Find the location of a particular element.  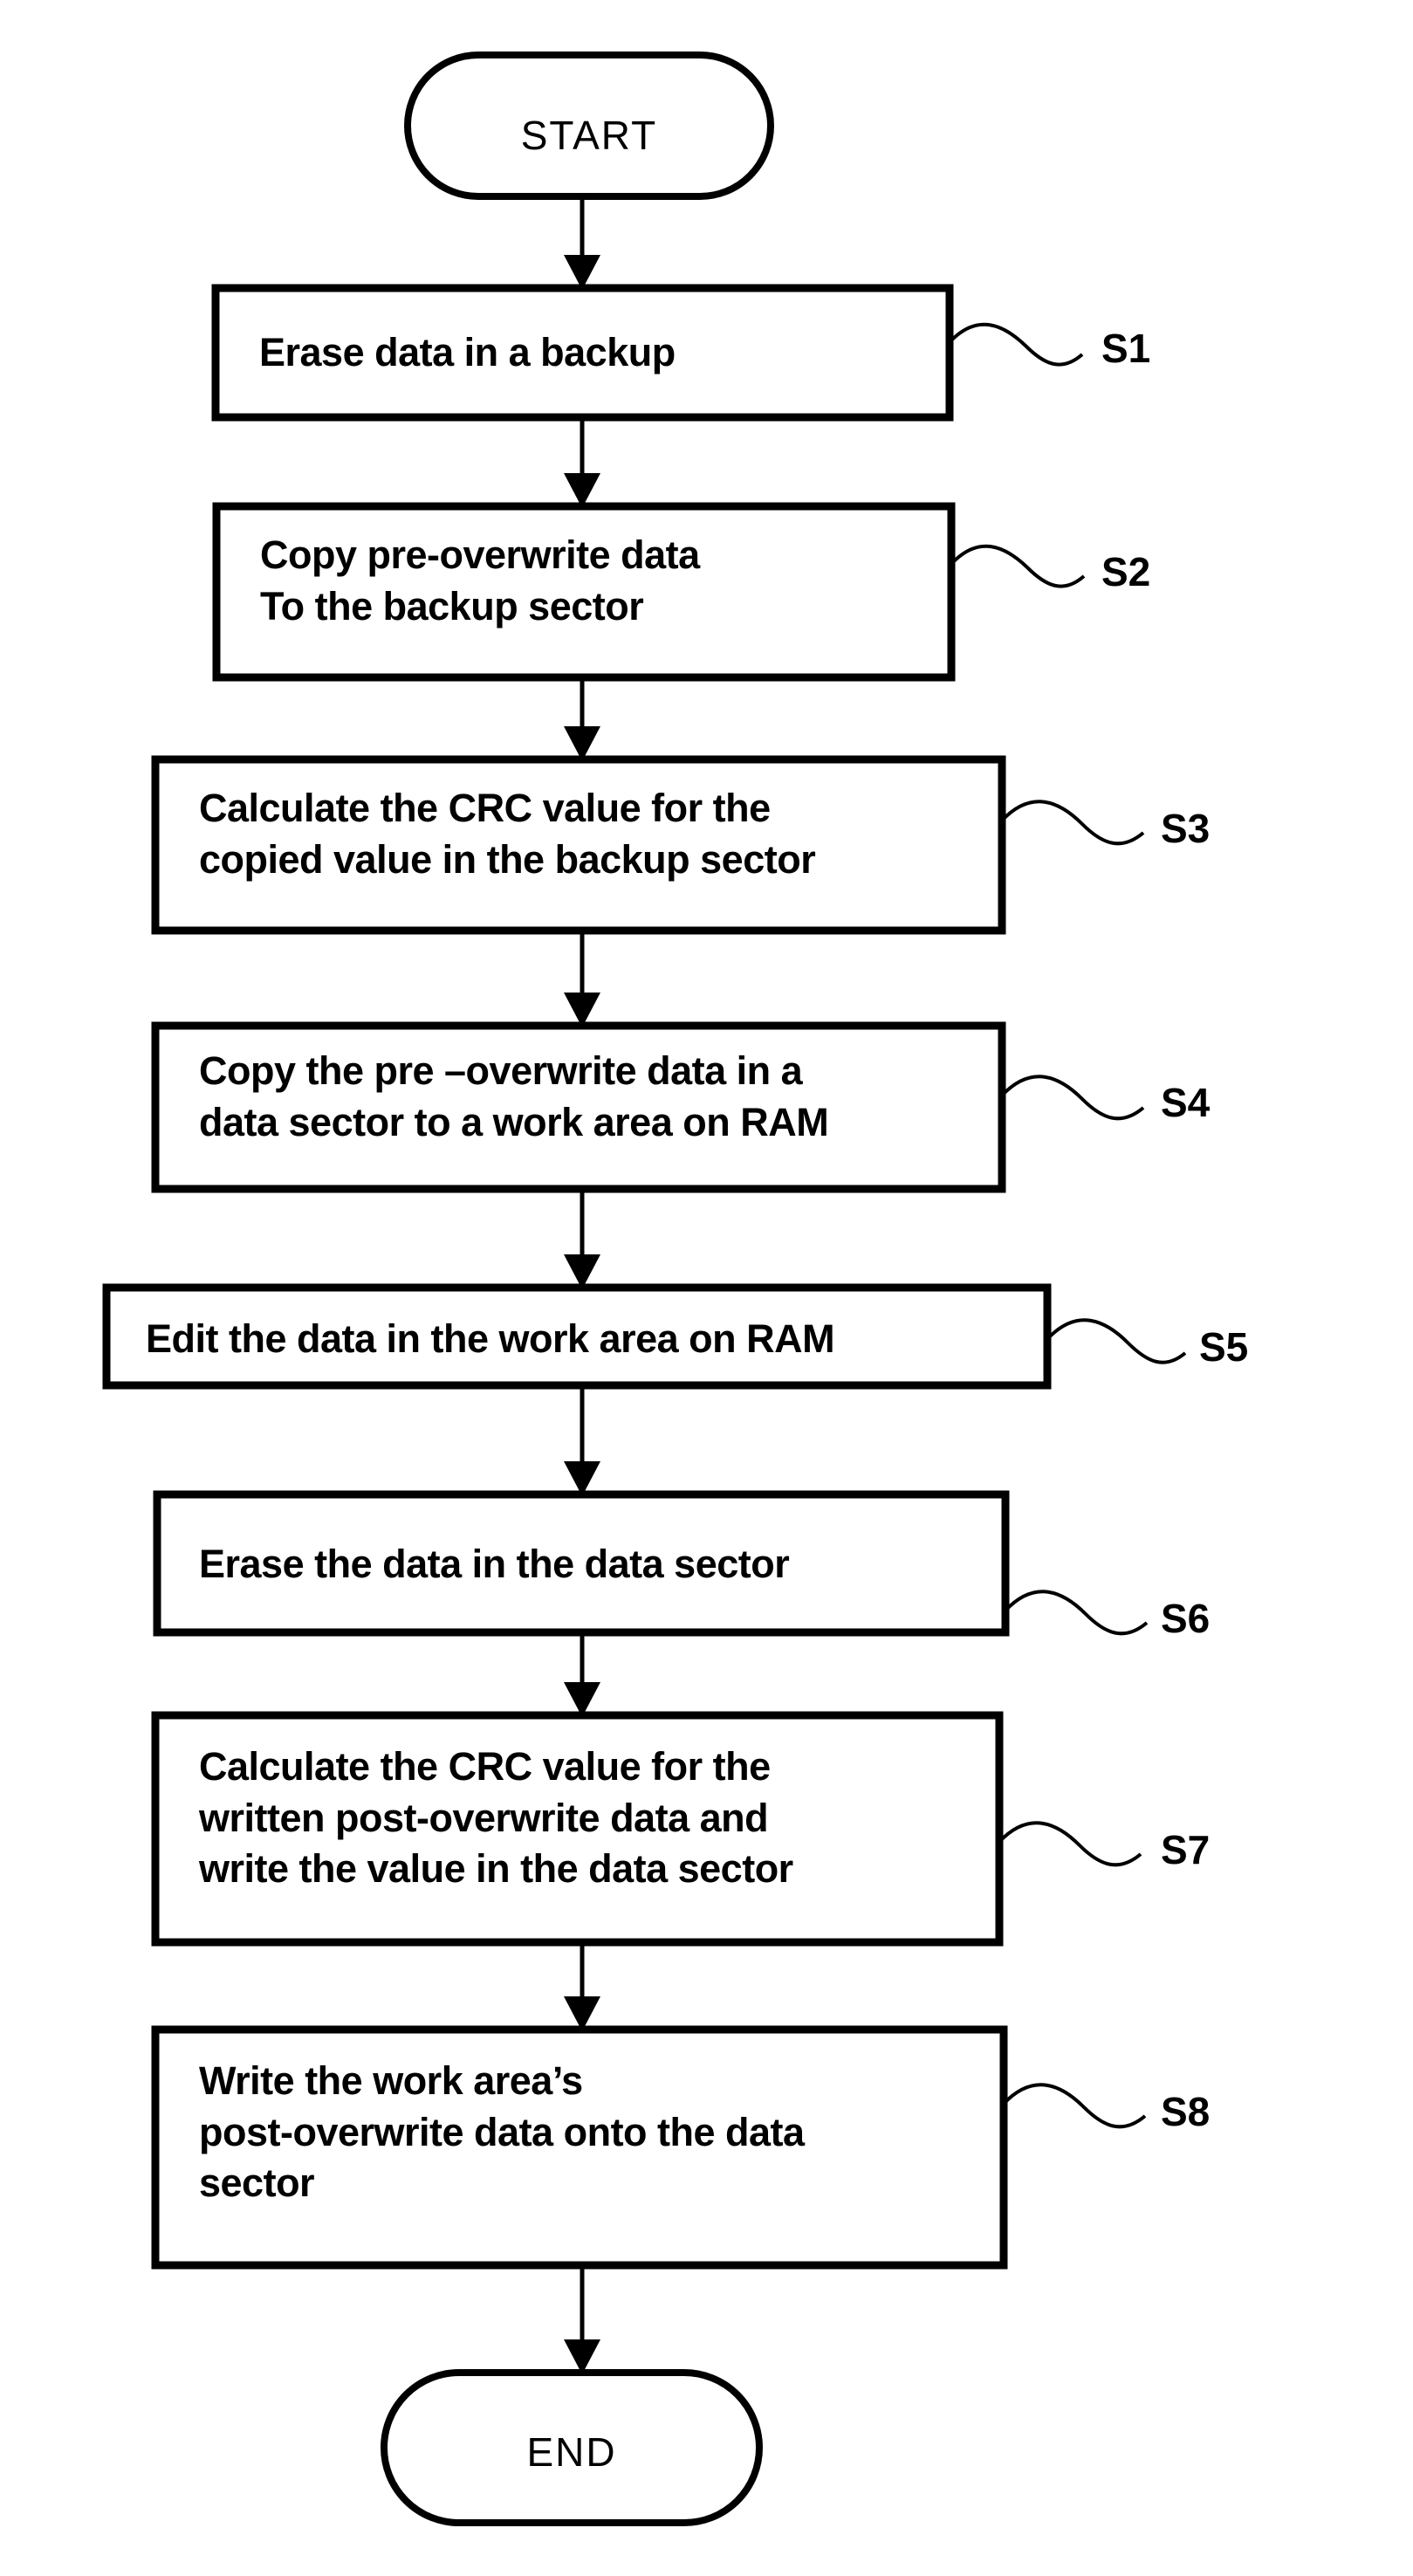

leader-line-s4 is located at coordinates (1072, 1098).